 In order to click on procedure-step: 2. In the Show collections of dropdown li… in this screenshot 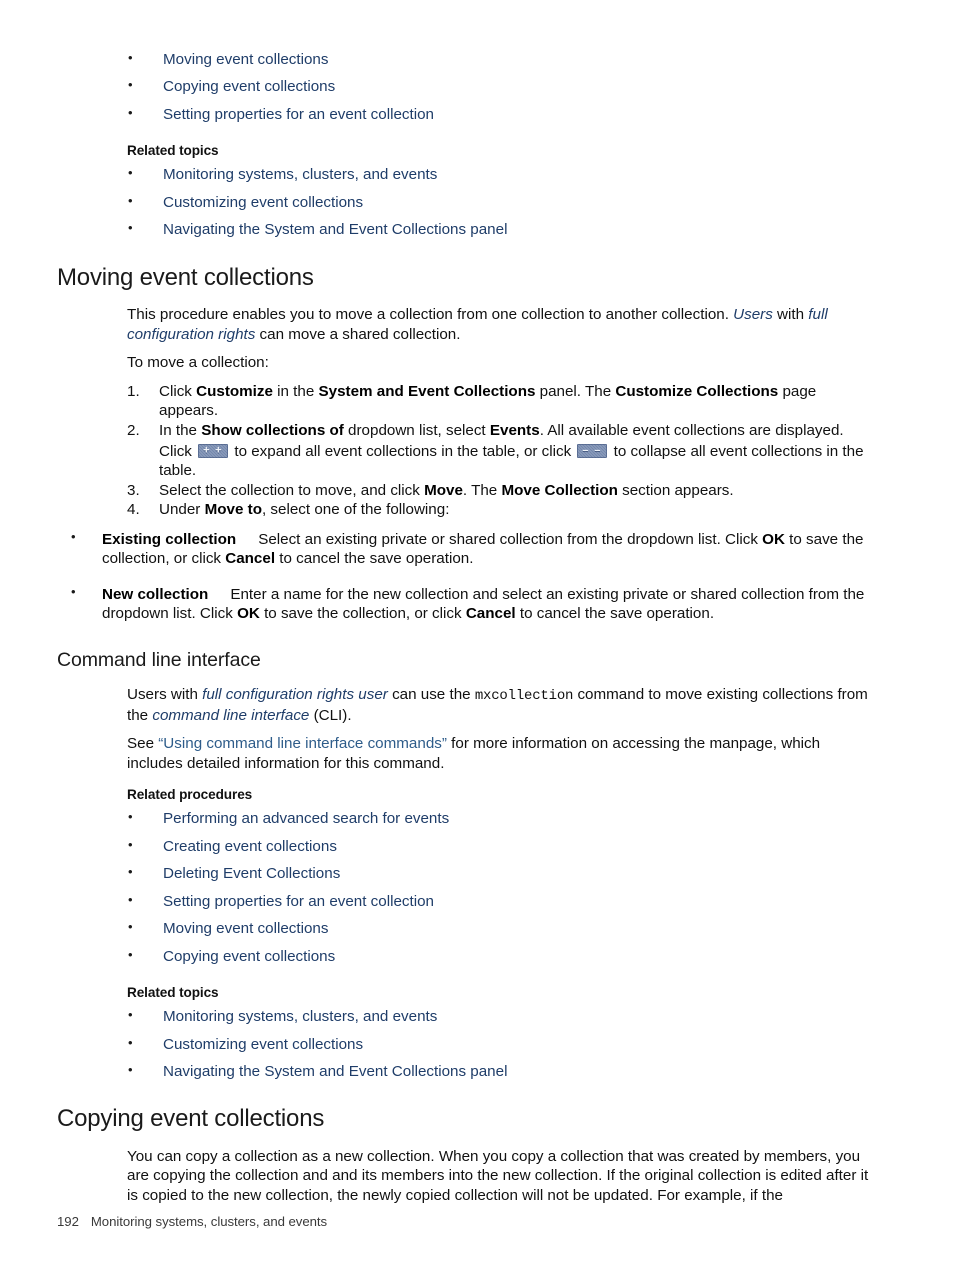, I will do `click(463, 451)`.